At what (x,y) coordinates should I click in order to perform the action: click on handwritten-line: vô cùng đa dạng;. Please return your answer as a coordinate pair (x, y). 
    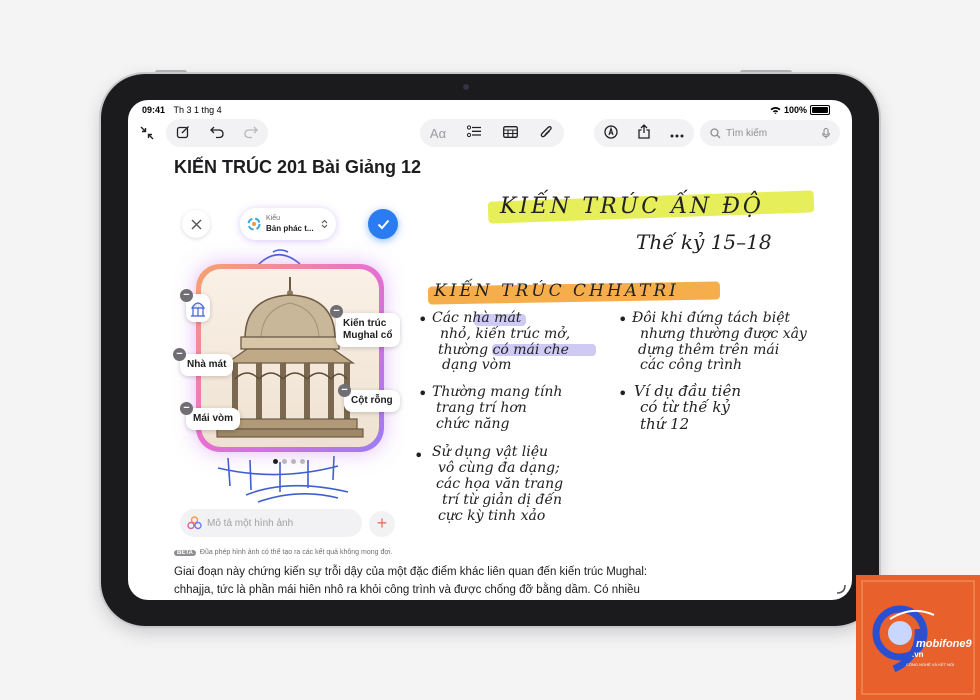
    Looking at the image, I should click on (499, 468).